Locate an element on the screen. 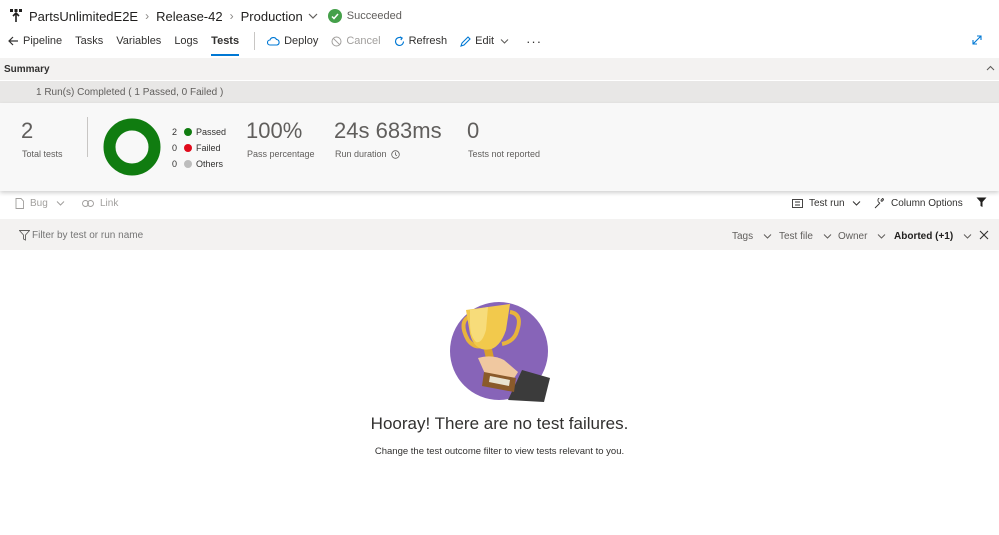 The image size is (999, 535). tab-tasks: Tasks is located at coordinates (89, 41).